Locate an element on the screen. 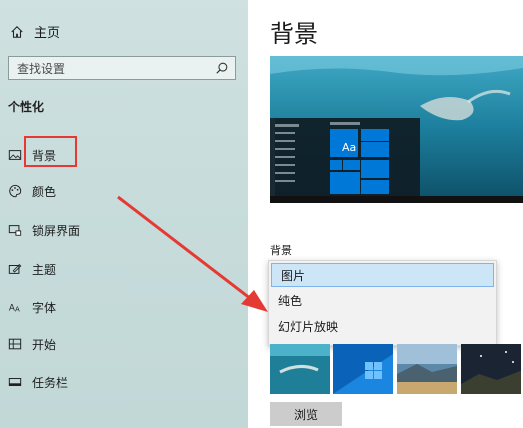 The height and width of the screenshot is (428, 523). sidebar-item-color: 颜色 is located at coordinates (124, 191).